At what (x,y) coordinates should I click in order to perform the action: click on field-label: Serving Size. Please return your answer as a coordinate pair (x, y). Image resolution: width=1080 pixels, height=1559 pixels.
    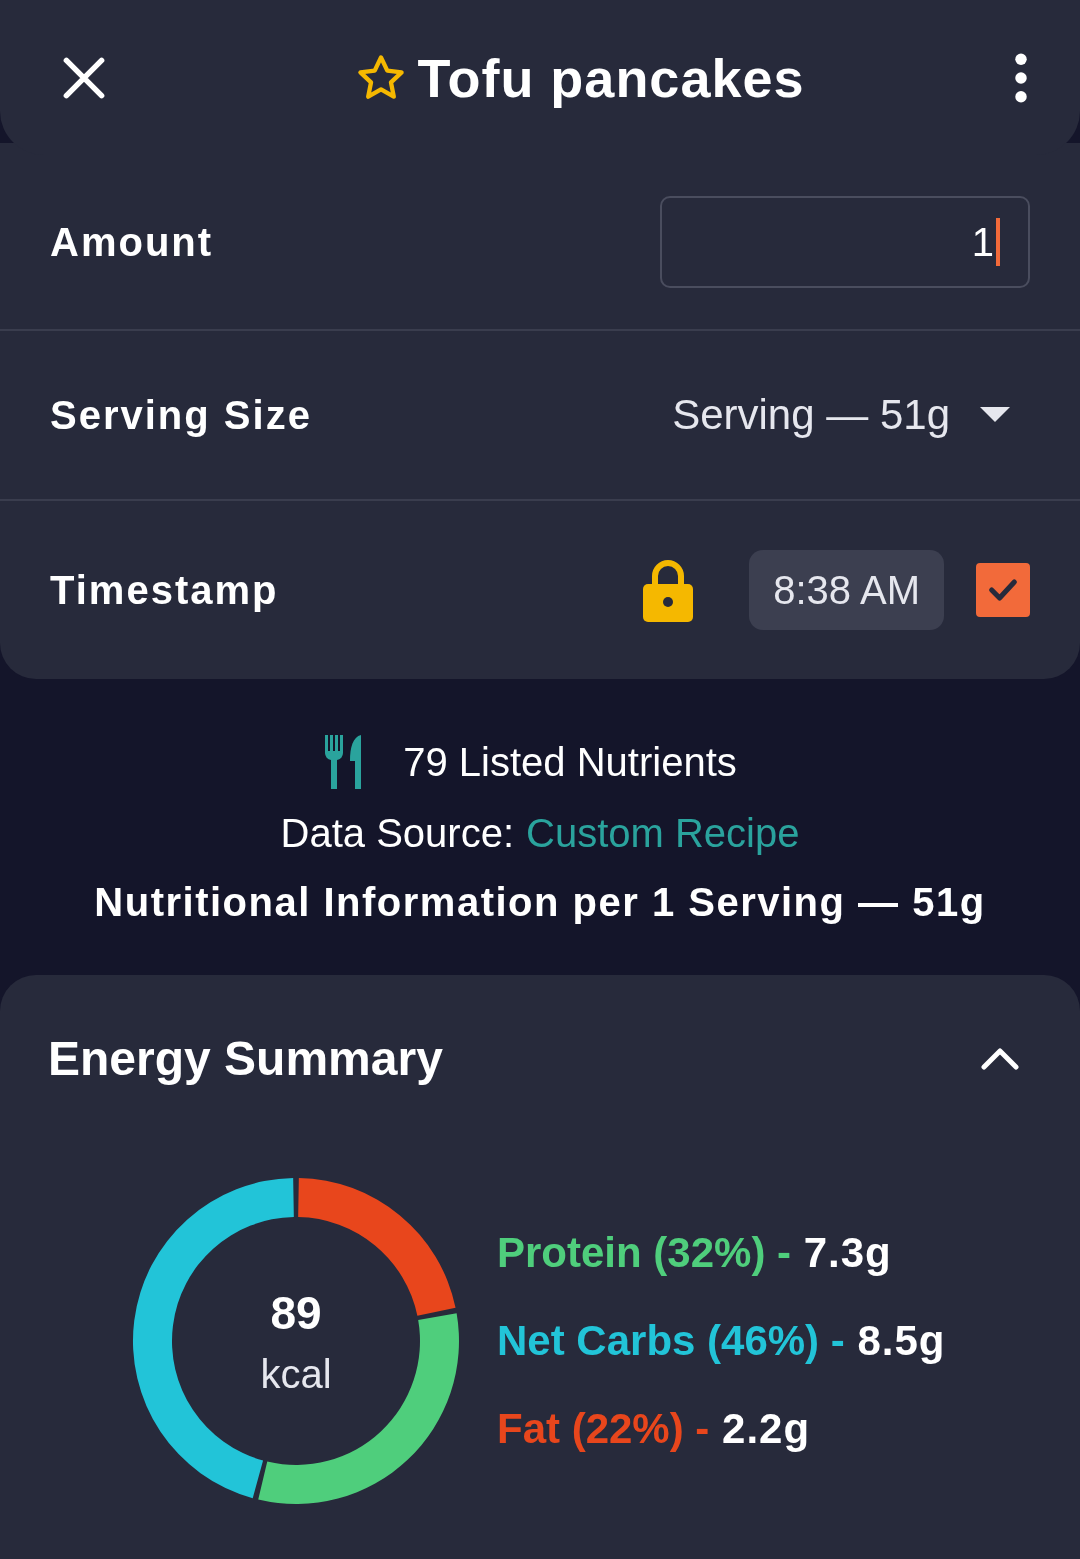
    Looking at the image, I should click on (181, 415).